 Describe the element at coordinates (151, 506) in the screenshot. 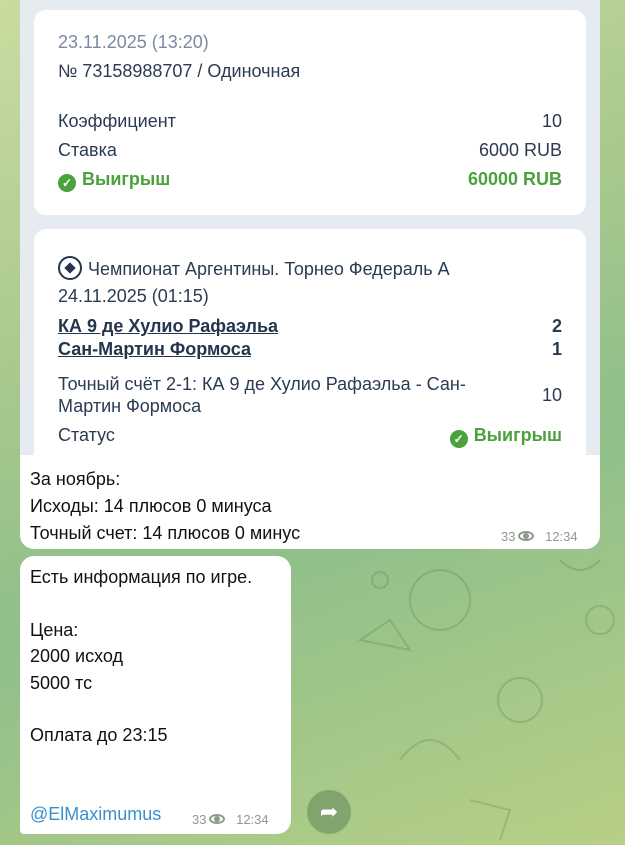

I see `message-line: Исходы: 14 плюсов 0 минуса` at that location.